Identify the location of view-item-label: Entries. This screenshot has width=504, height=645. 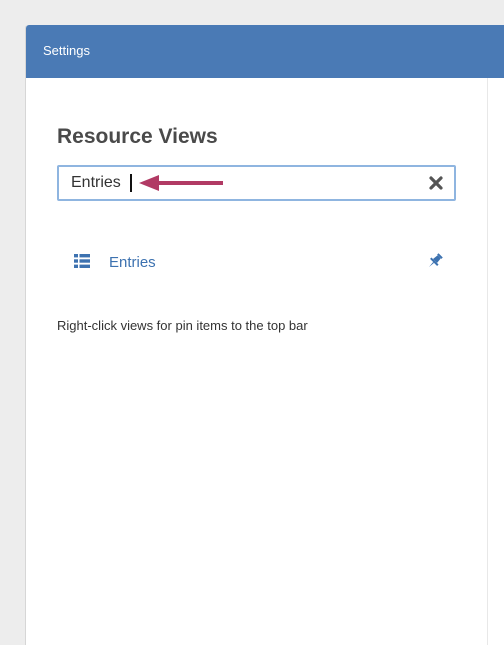
(132, 262).